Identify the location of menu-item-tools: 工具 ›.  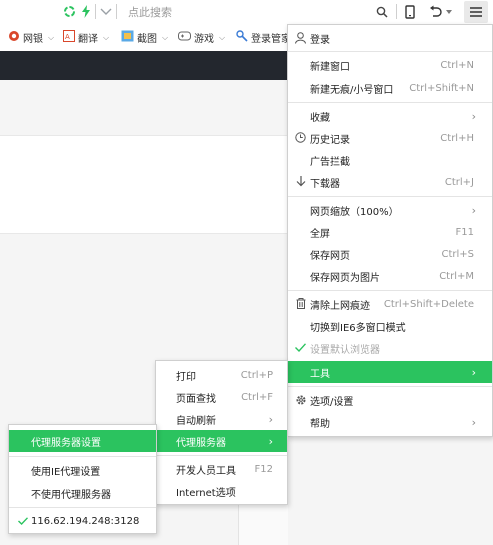
(390, 372).